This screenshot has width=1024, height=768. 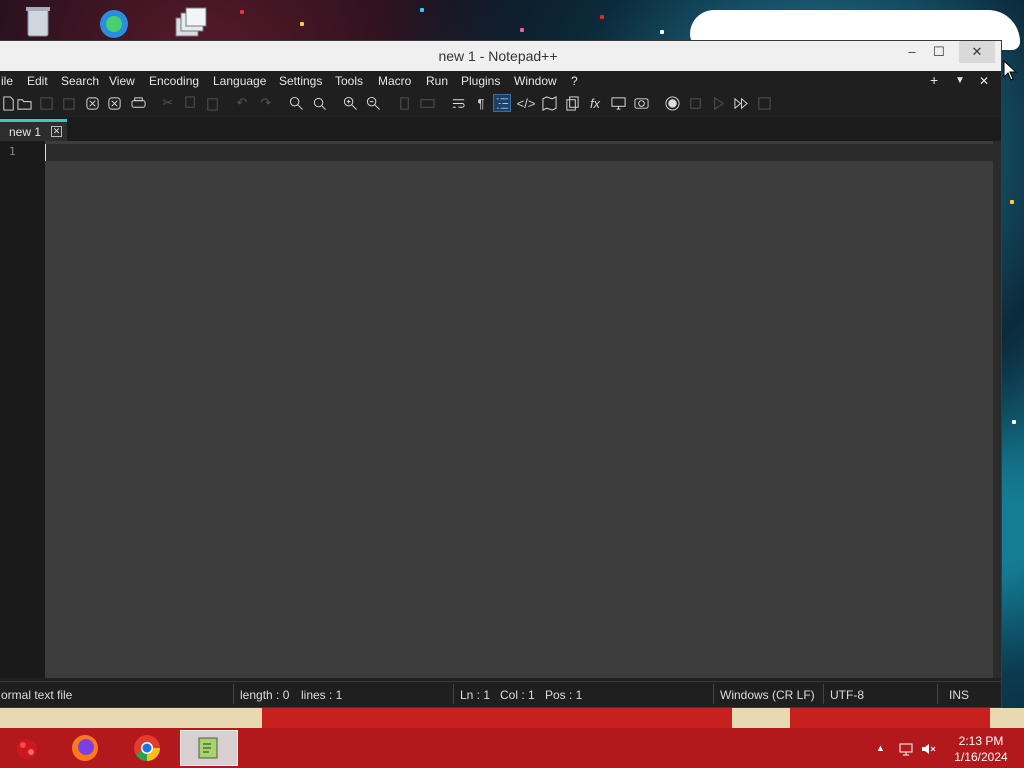 I want to click on replace-icon, so click(x=319, y=103).